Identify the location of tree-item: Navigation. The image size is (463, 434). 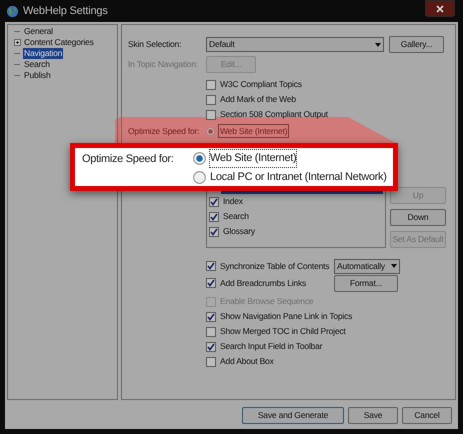
(43, 53).